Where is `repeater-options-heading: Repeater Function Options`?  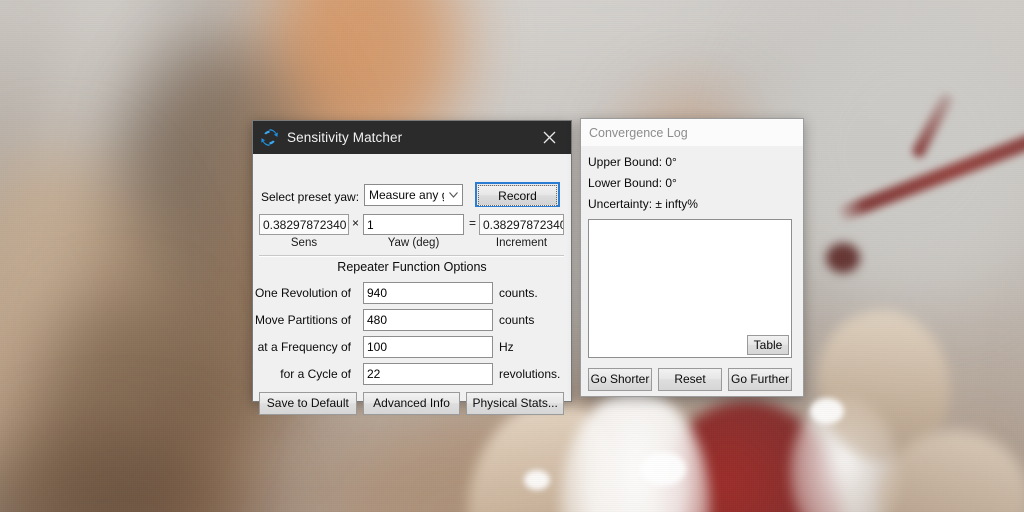 repeater-options-heading: Repeater Function Options is located at coordinates (412, 267).